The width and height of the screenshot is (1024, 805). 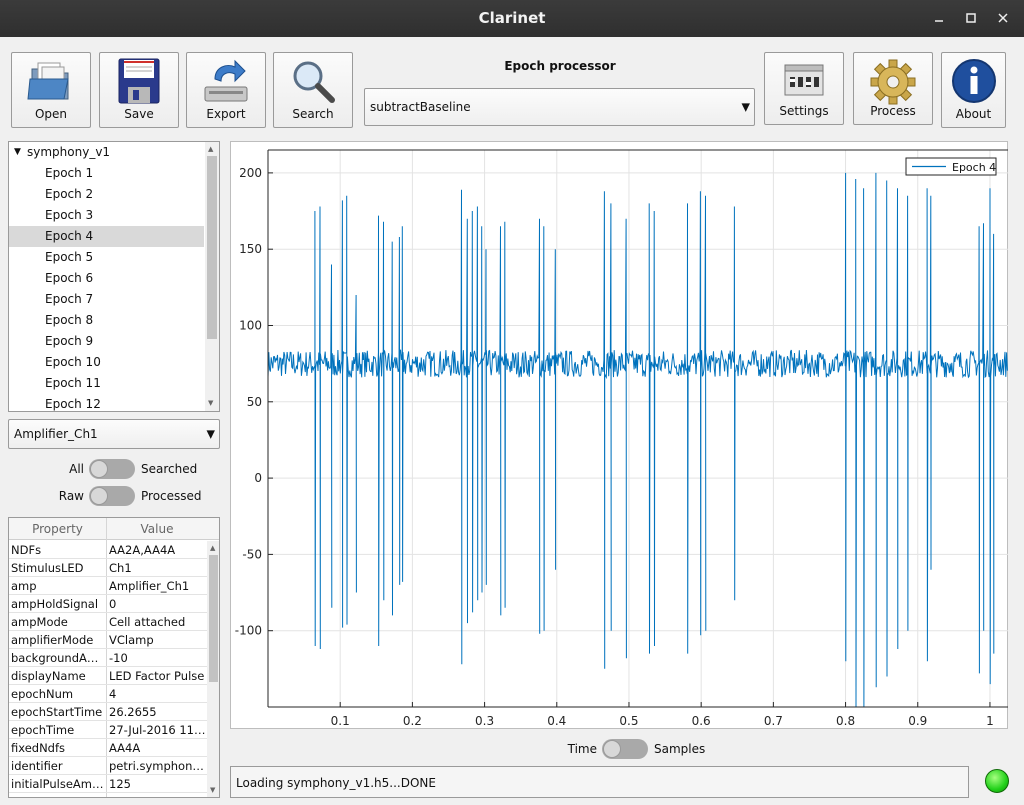 I want to click on table-row: ampMode Cell attached, so click(x=108, y=622).